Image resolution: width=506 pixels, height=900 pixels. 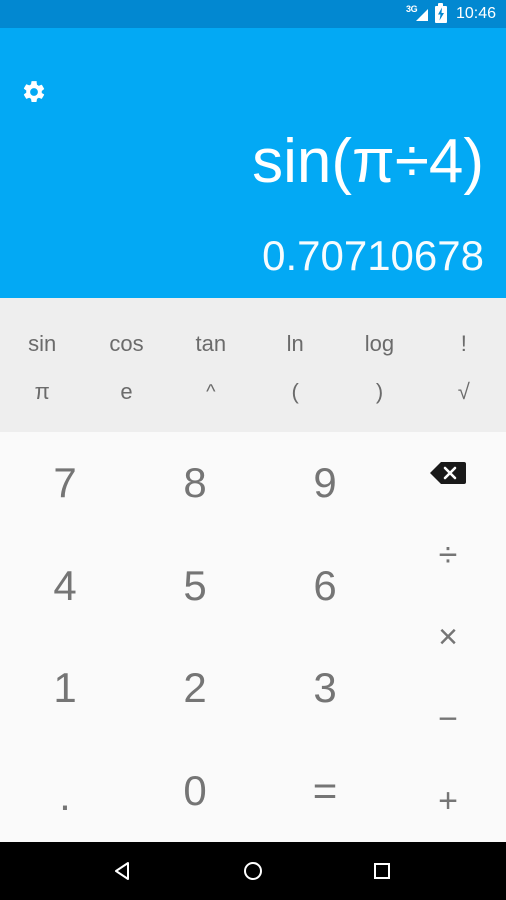 What do you see at coordinates (421, 15) in the screenshot?
I see `signal-bars-shape` at bounding box center [421, 15].